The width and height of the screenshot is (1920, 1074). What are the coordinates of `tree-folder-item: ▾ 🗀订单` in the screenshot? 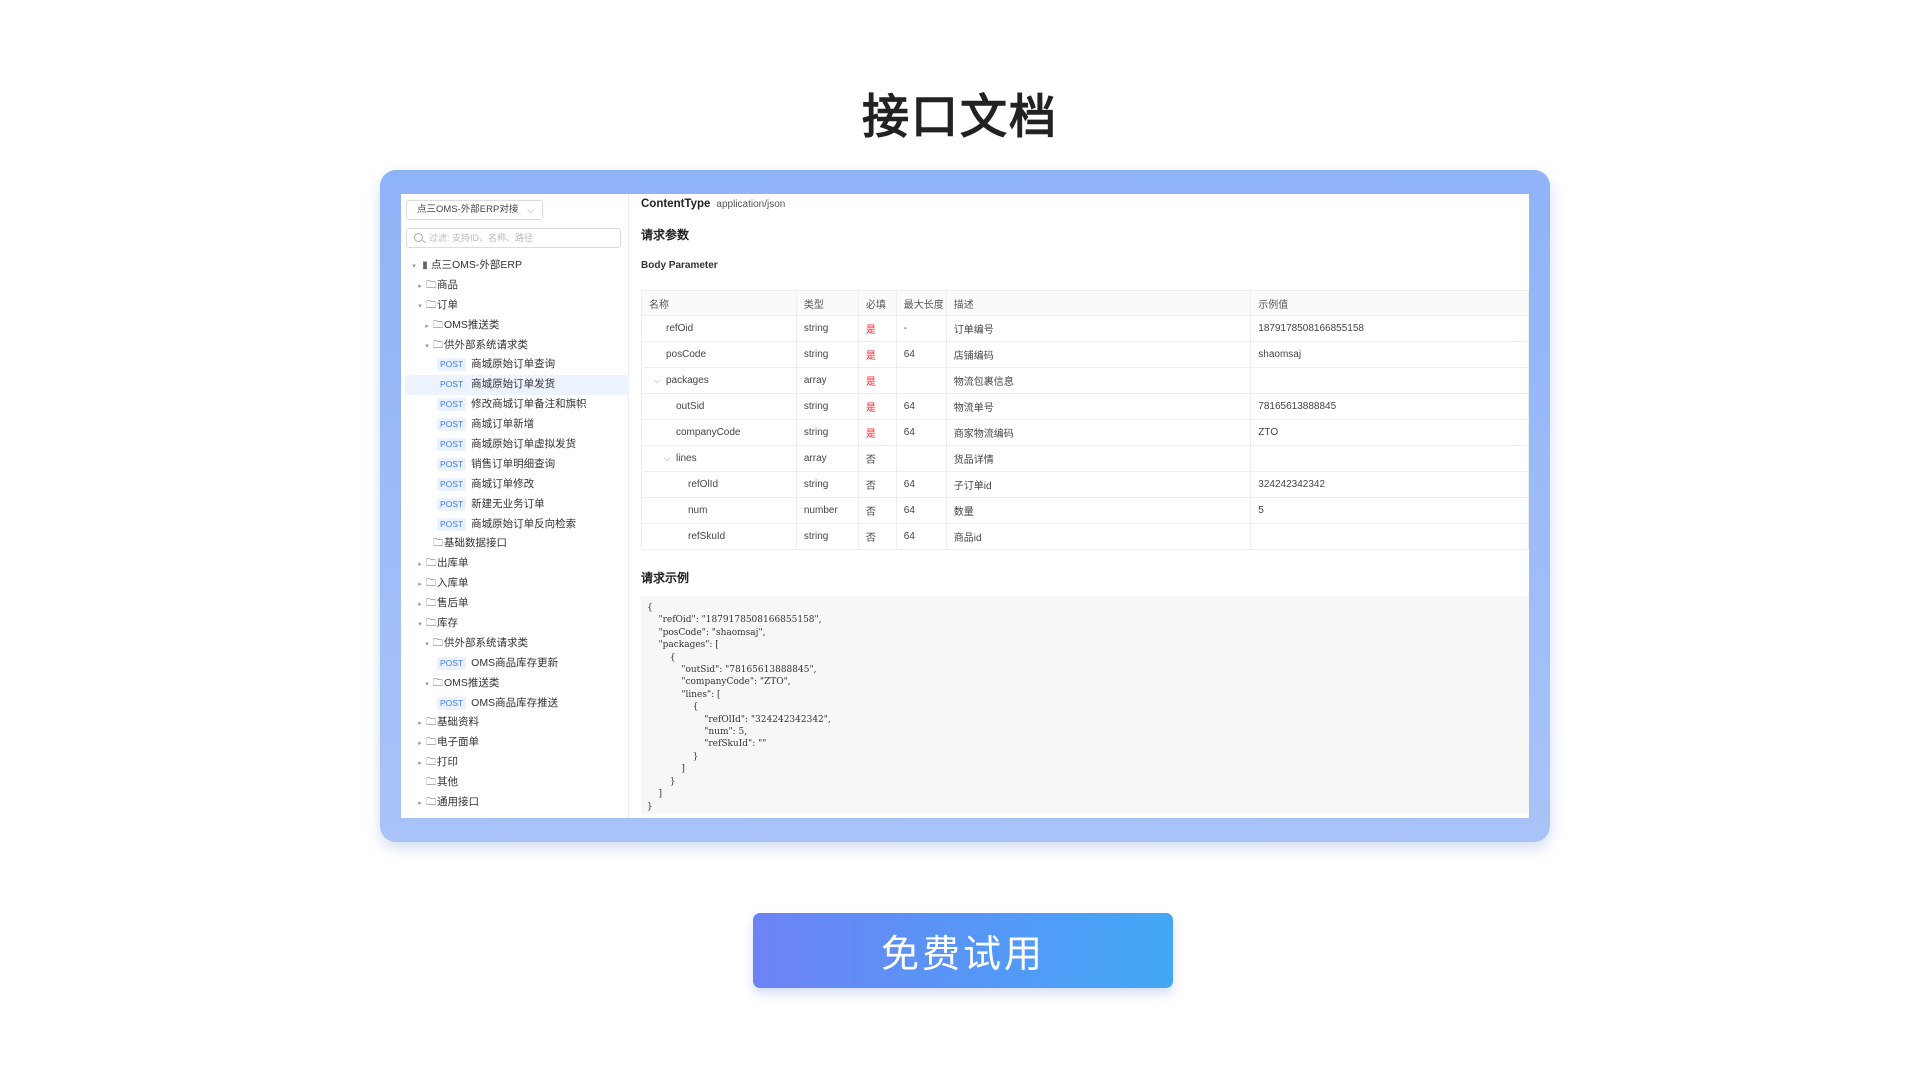 It's located at (515, 306).